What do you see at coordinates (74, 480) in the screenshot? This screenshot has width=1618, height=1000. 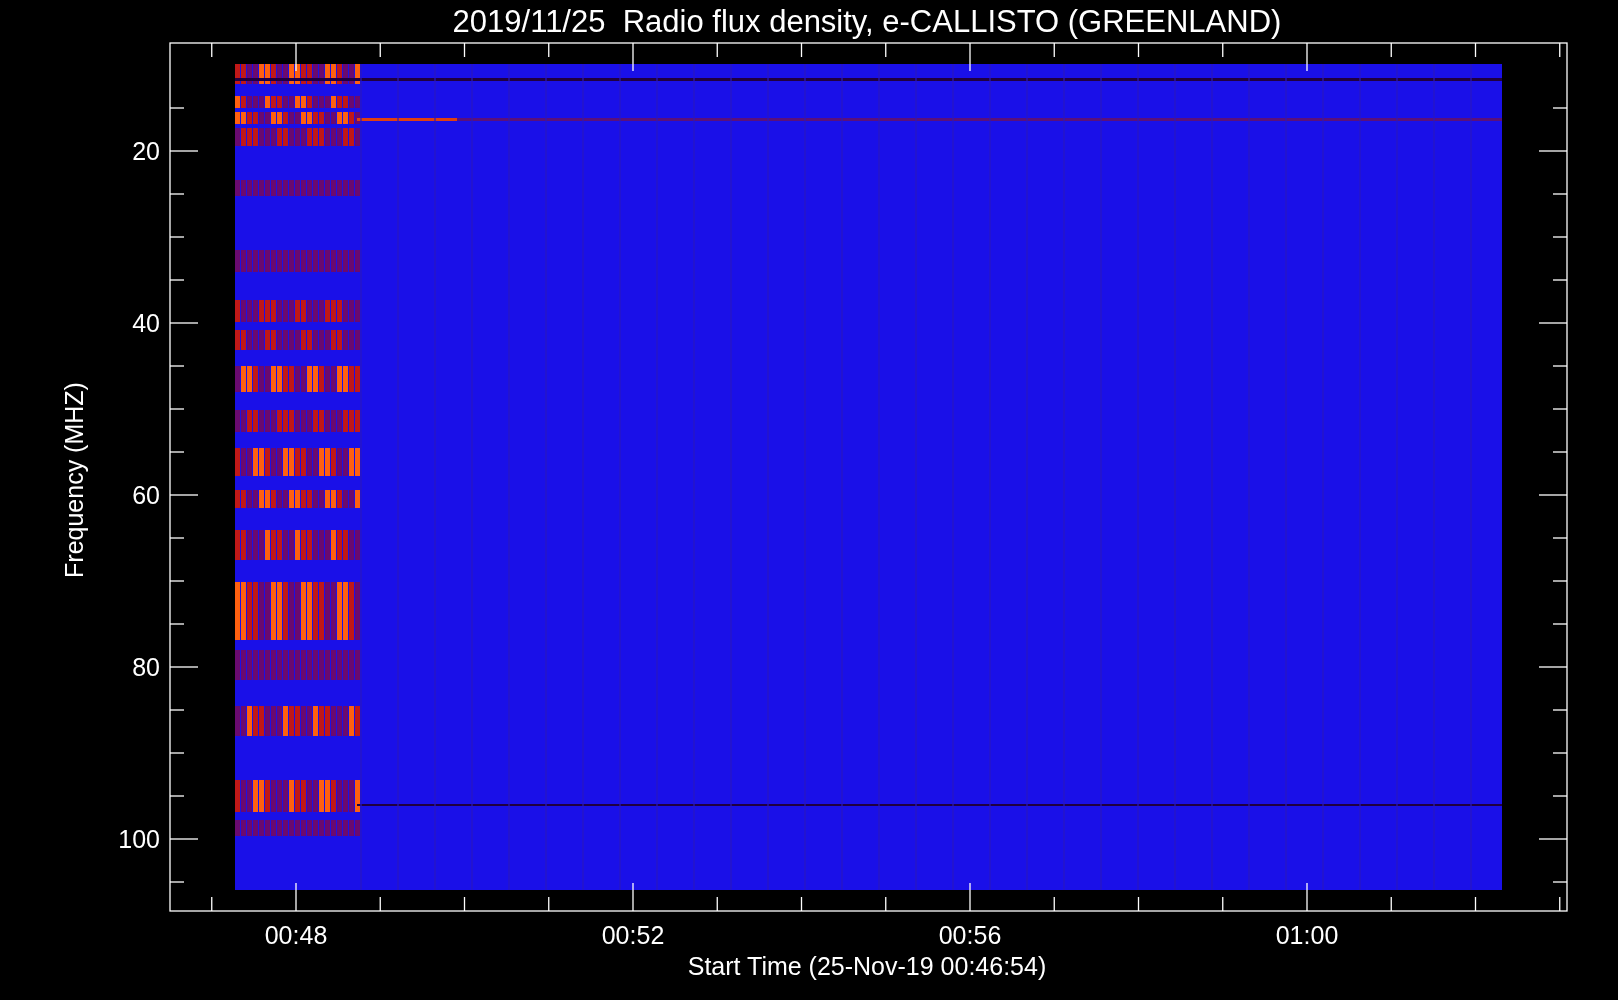 I see `y-axis-label: Frequency (MHZ)` at bounding box center [74, 480].